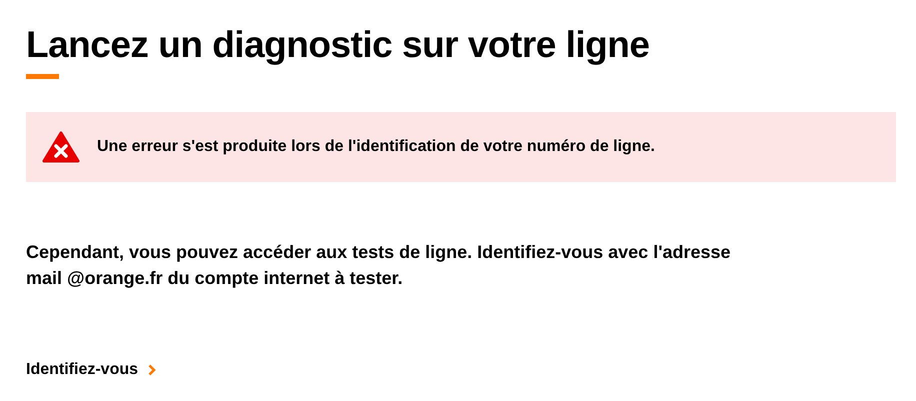  What do you see at coordinates (379, 265) in the screenshot?
I see `info-paragraph: Cependant, vous pouvez accéder aux tests de ligne. Identifiez-vous avec l'adresse mail @orange.fr du compte internet à tester.` at bounding box center [379, 265].